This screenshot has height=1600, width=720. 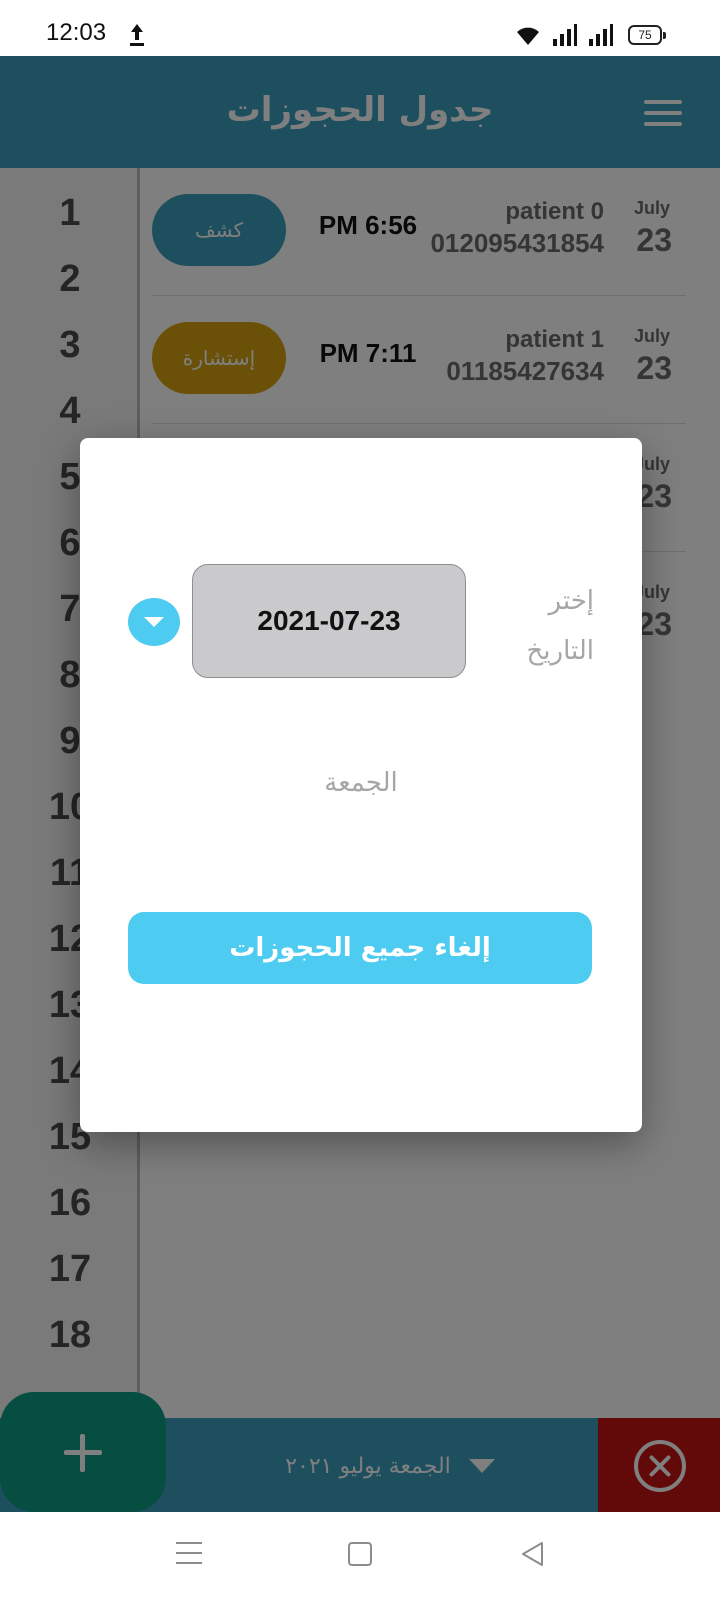 What do you see at coordinates (76, 32) in the screenshot?
I see `status-time: 12:03` at bounding box center [76, 32].